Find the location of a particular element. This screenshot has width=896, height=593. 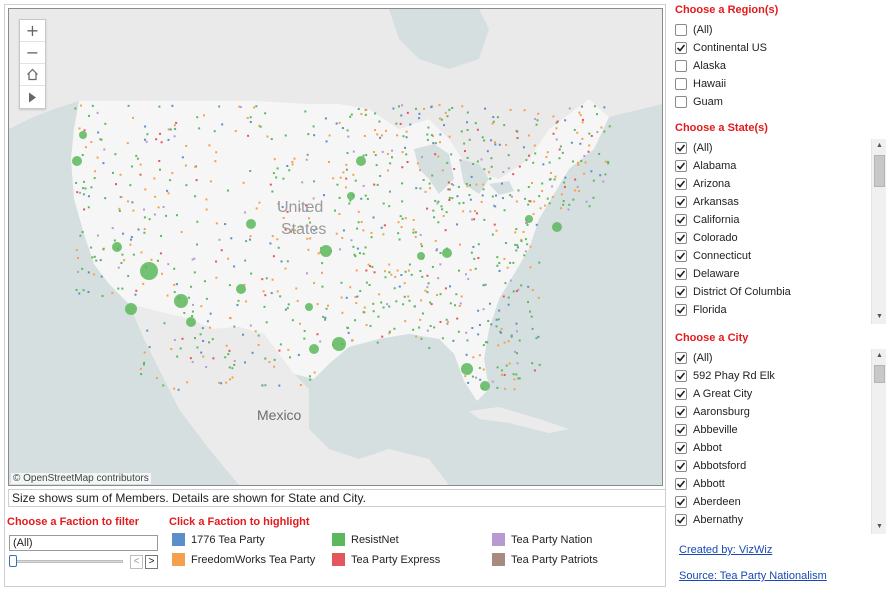

region-option: (All) is located at coordinates (775, 30).